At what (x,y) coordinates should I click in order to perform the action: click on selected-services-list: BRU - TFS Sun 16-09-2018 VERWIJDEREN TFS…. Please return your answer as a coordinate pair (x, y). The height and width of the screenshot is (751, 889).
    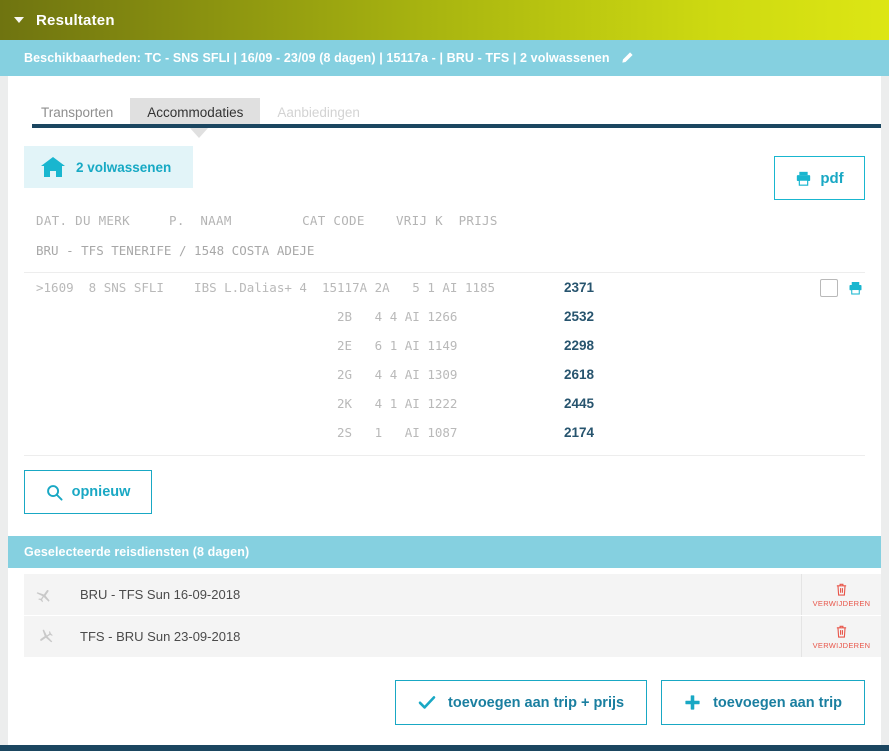
    Looking at the image, I should click on (444, 613).